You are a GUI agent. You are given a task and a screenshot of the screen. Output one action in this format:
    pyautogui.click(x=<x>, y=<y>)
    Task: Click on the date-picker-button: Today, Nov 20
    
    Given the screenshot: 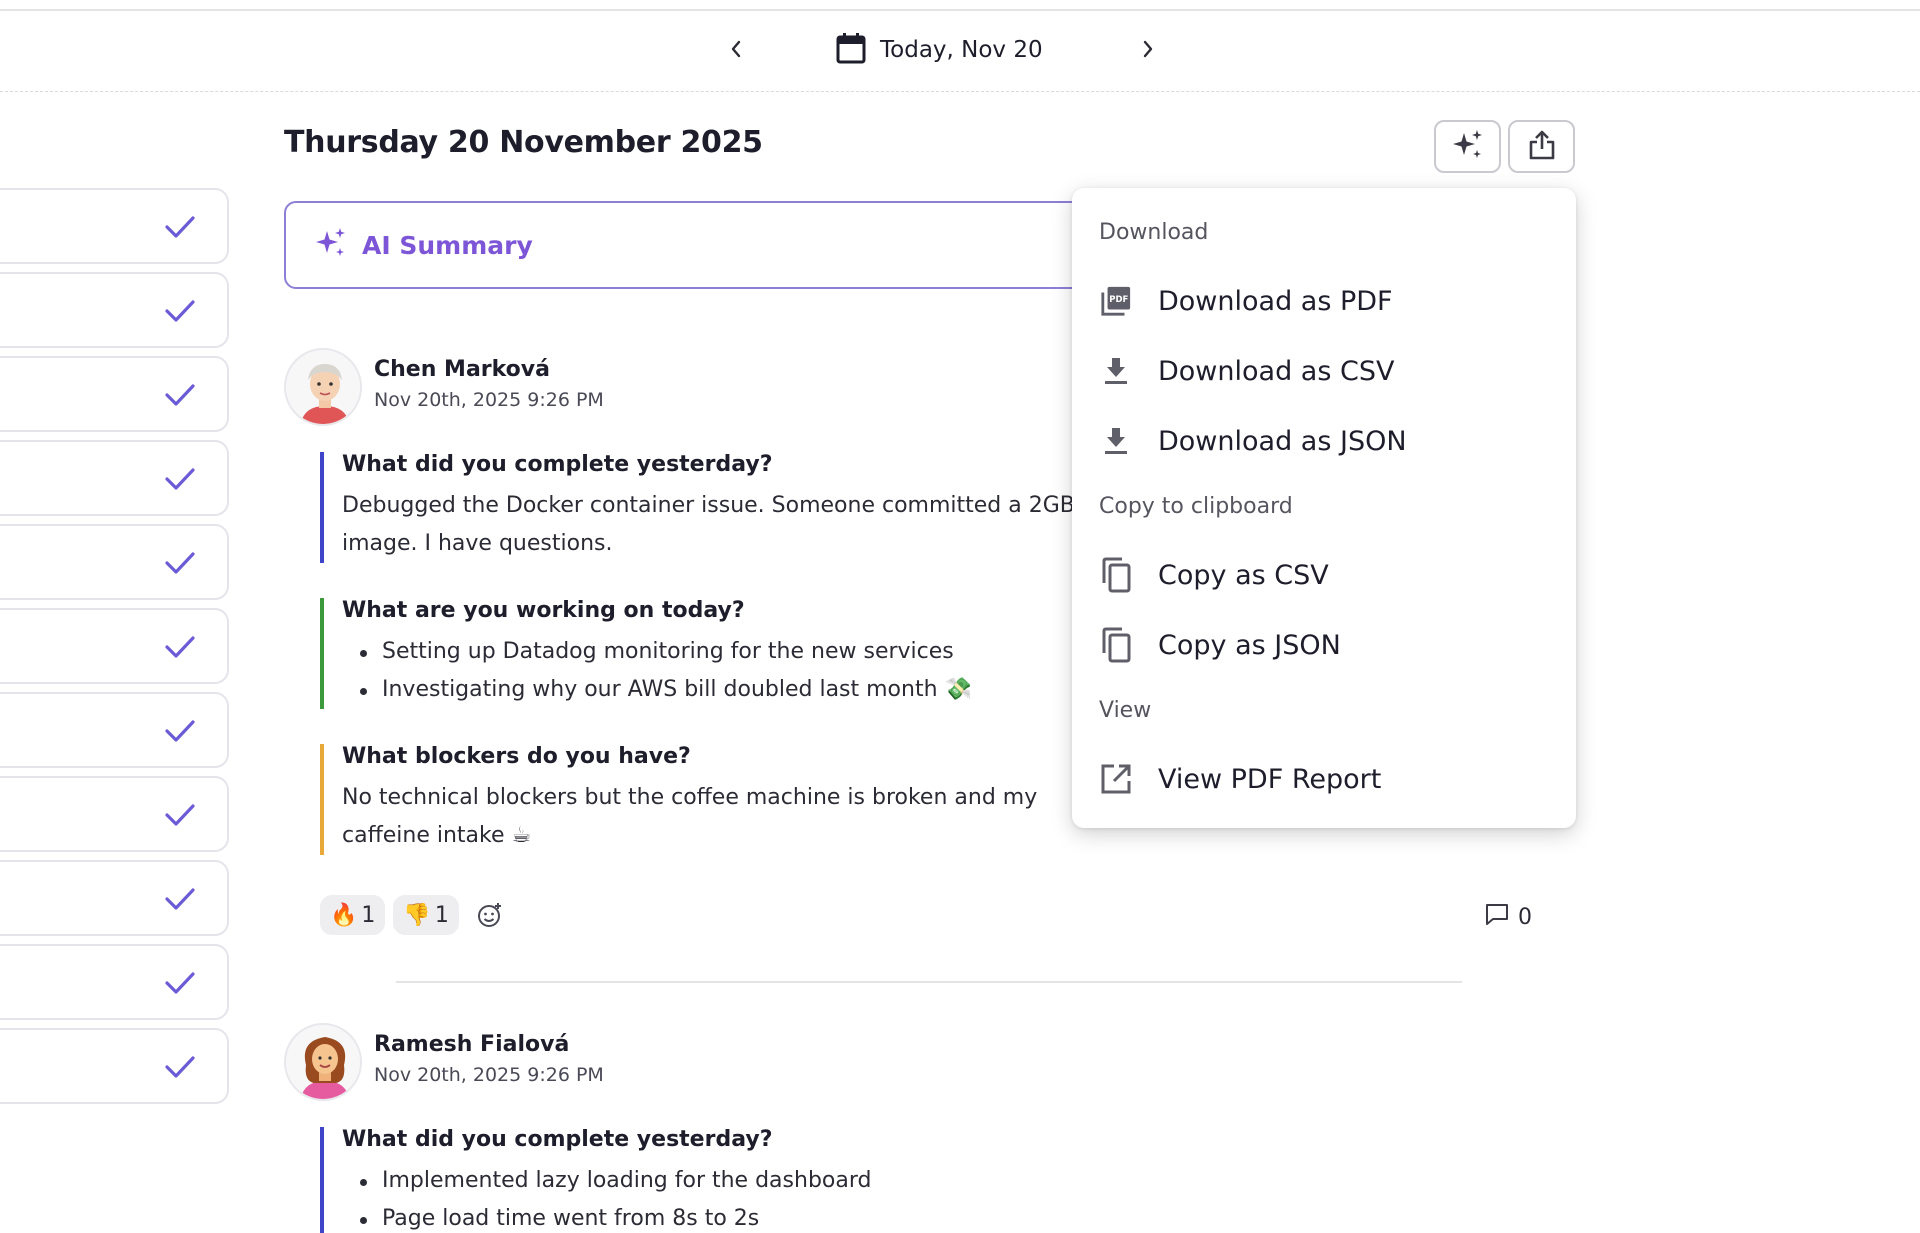 What is the action you would take?
    pyautogui.click(x=939, y=50)
    